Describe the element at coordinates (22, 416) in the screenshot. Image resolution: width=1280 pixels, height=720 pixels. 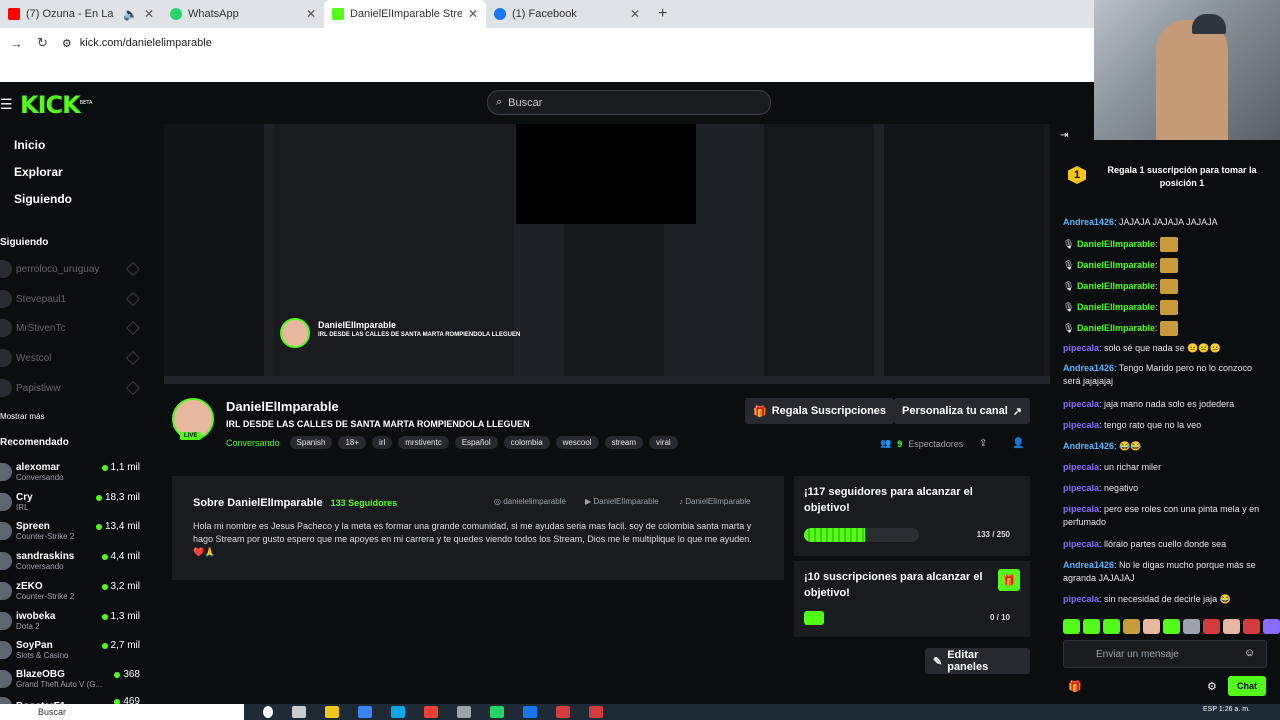
I see `show-more-link: Mostrar más` at that location.